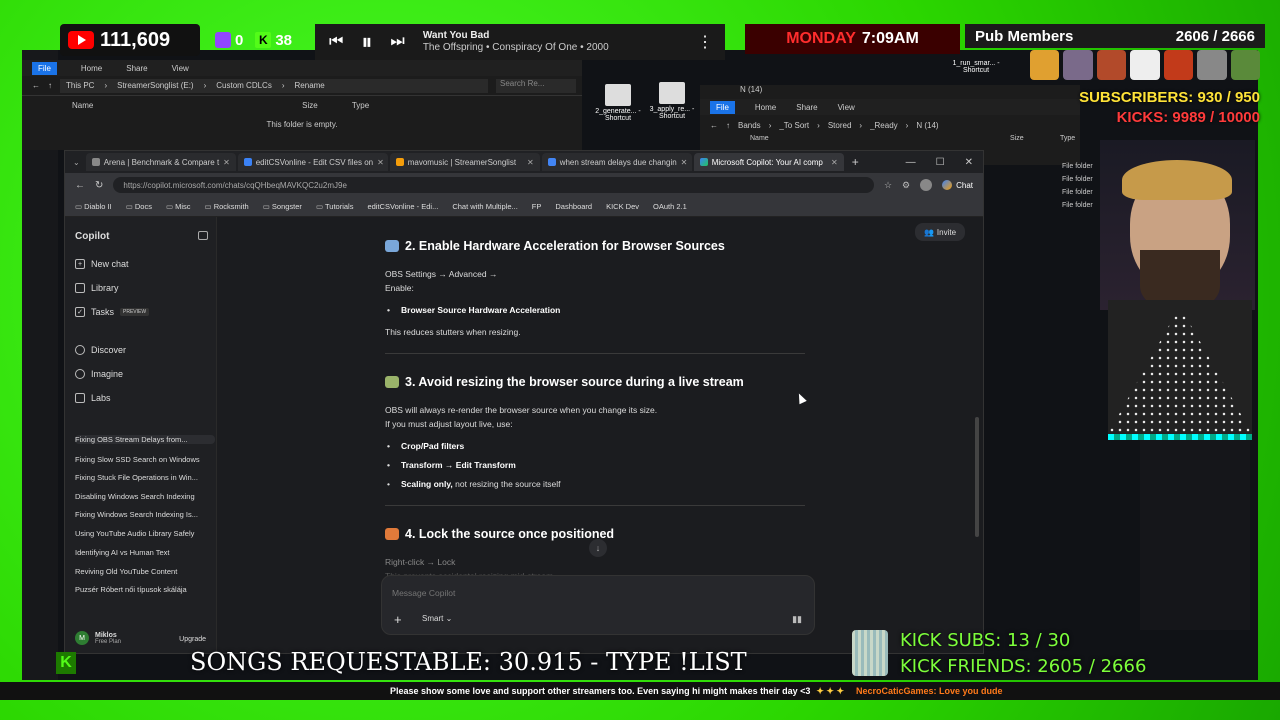 The height and width of the screenshot is (720, 1280). Describe the element at coordinates (906, 185) in the screenshot. I see `extensions-icon: ⚙` at that location.